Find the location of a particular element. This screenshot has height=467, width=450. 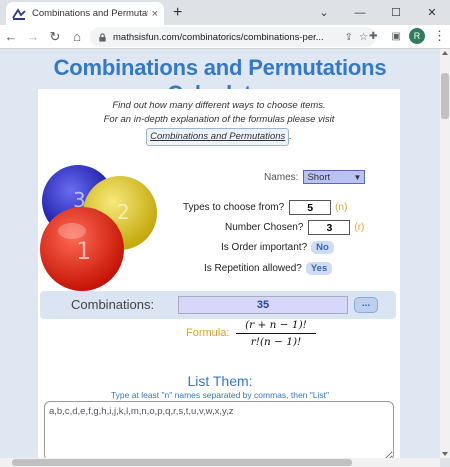

chosen-variable: (r) is located at coordinates (359, 227).